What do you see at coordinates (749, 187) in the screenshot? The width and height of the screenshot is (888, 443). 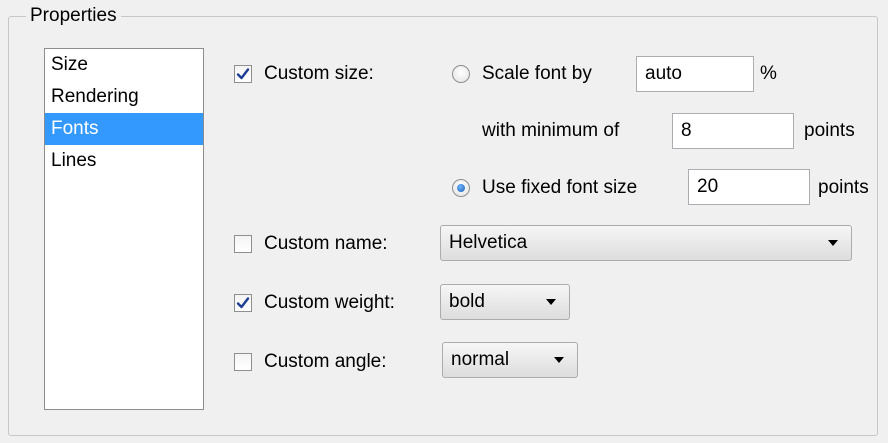 I see `fixed-font-input` at bounding box center [749, 187].